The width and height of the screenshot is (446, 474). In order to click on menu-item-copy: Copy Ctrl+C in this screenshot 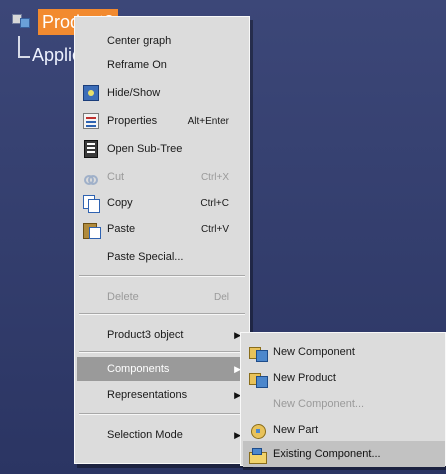, I will do `click(162, 203)`.